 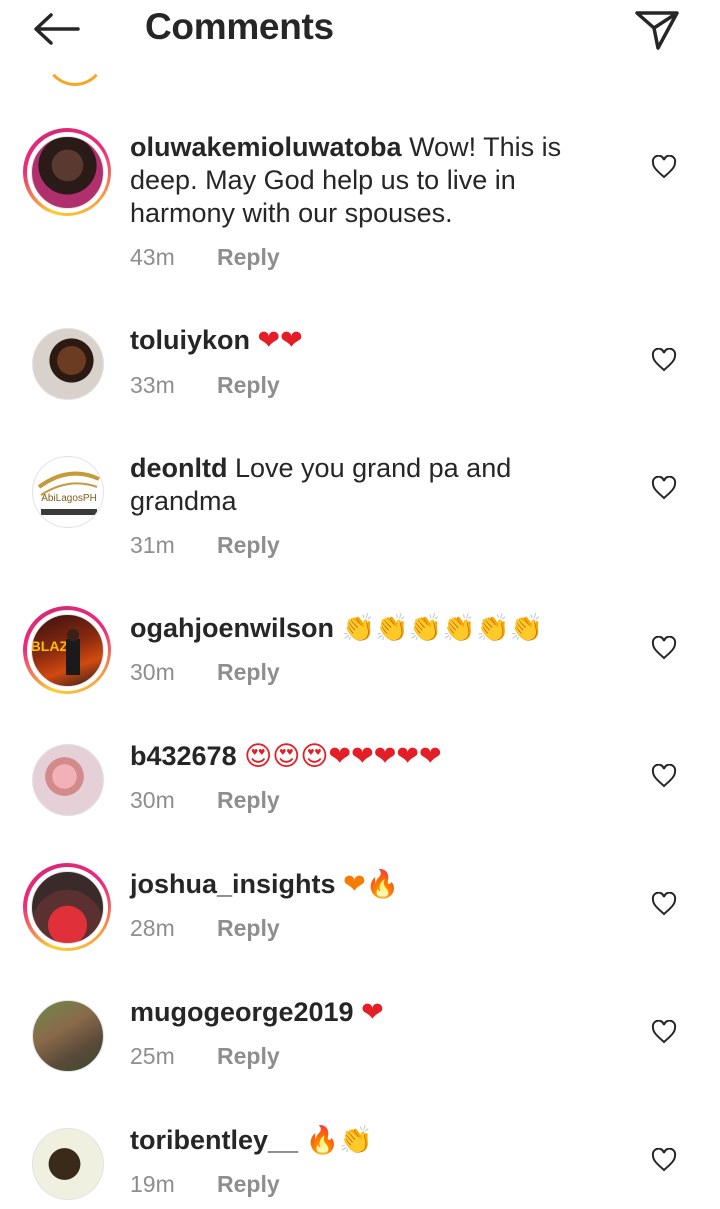 I want to click on comment-username: oluwakemioluwatoba, so click(x=266, y=147).